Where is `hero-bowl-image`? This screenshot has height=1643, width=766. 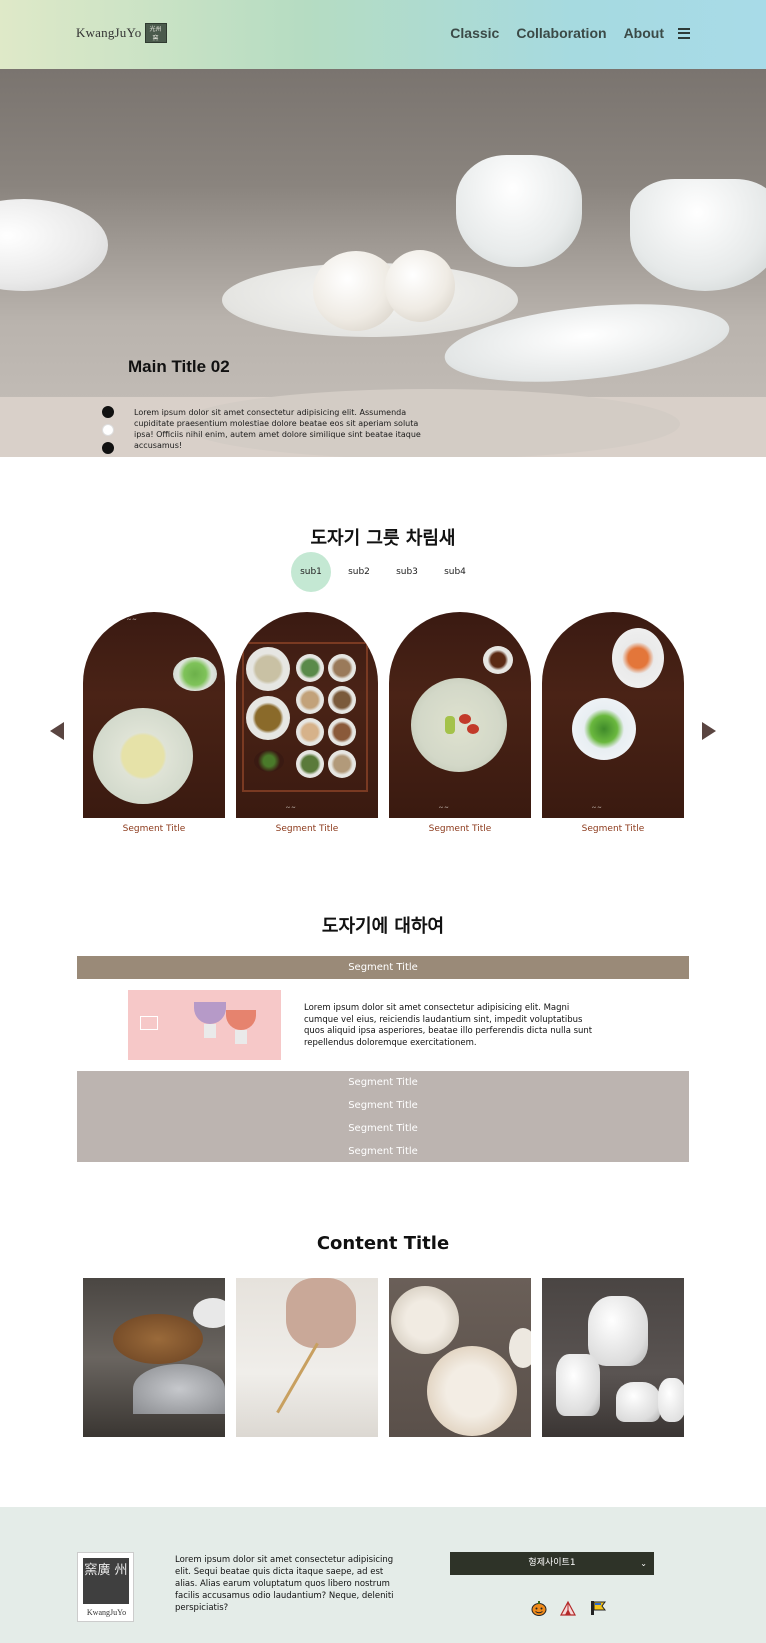 hero-bowl-image is located at coordinates (698, 235).